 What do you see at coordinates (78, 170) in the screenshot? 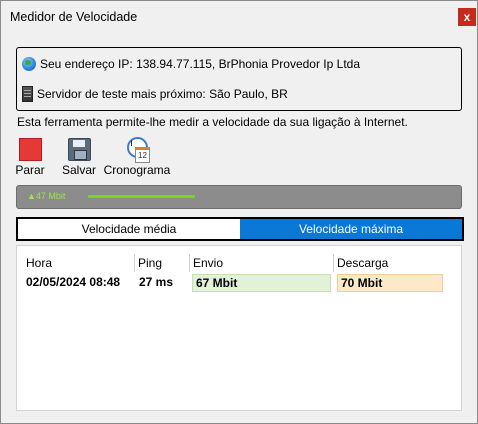
I see `save-label: Salvar` at bounding box center [78, 170].